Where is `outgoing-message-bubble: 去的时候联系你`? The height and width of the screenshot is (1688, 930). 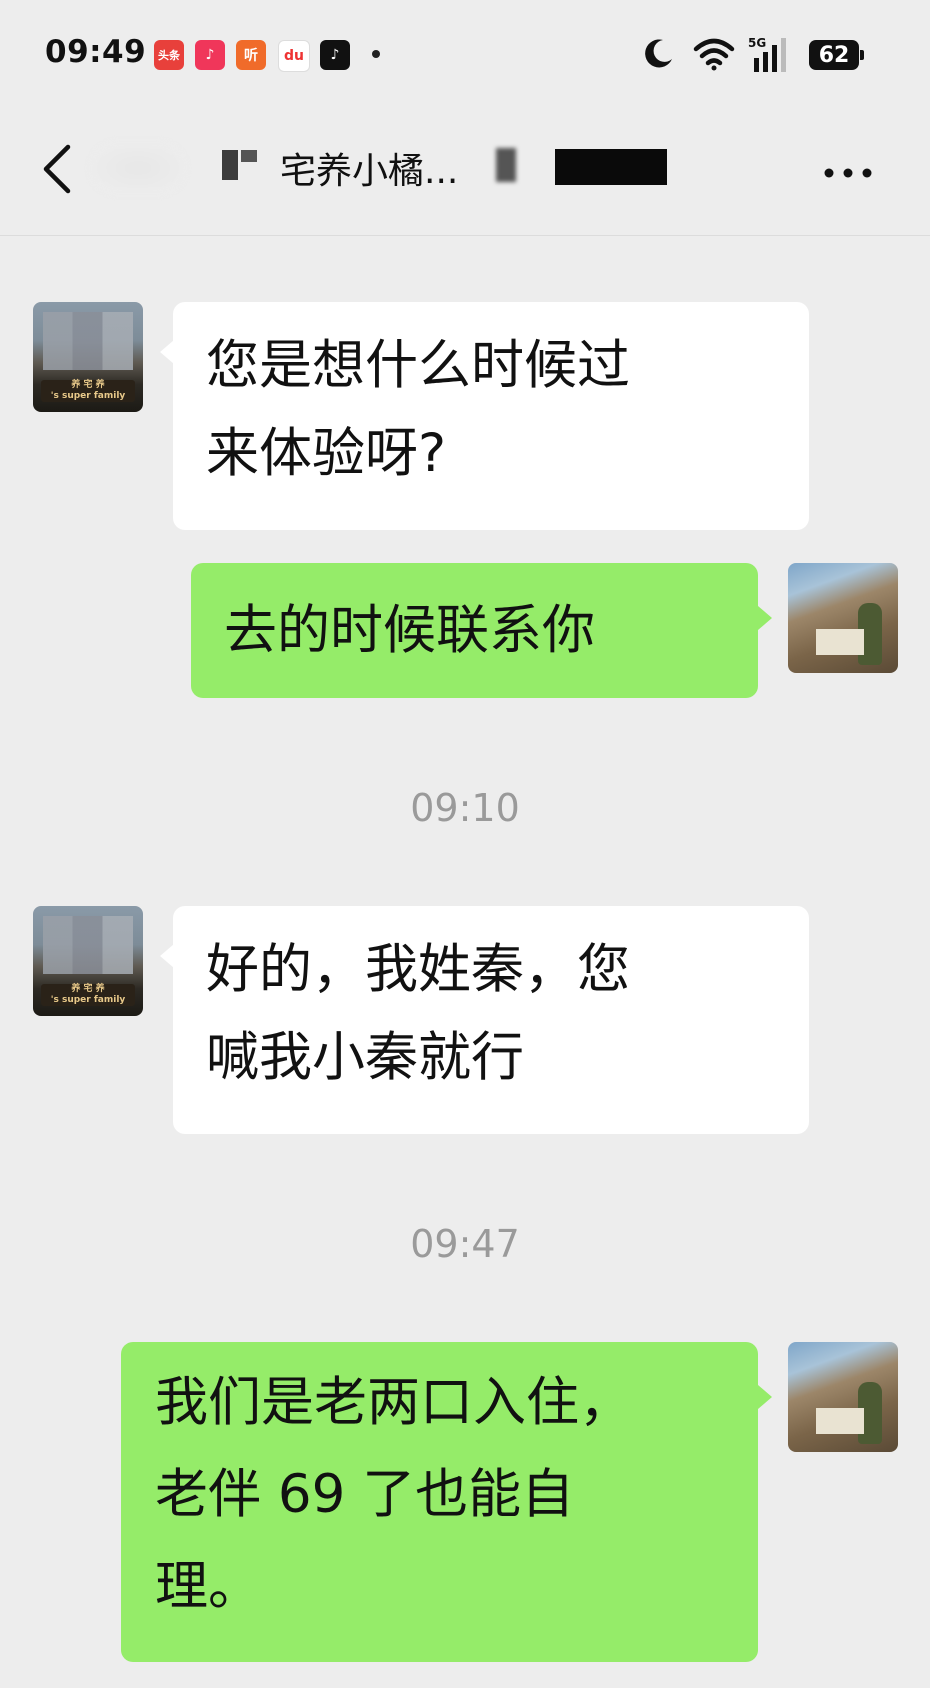 outgoing-message-bubble: 去的时候联系你 is located at coordinates (474, 630).